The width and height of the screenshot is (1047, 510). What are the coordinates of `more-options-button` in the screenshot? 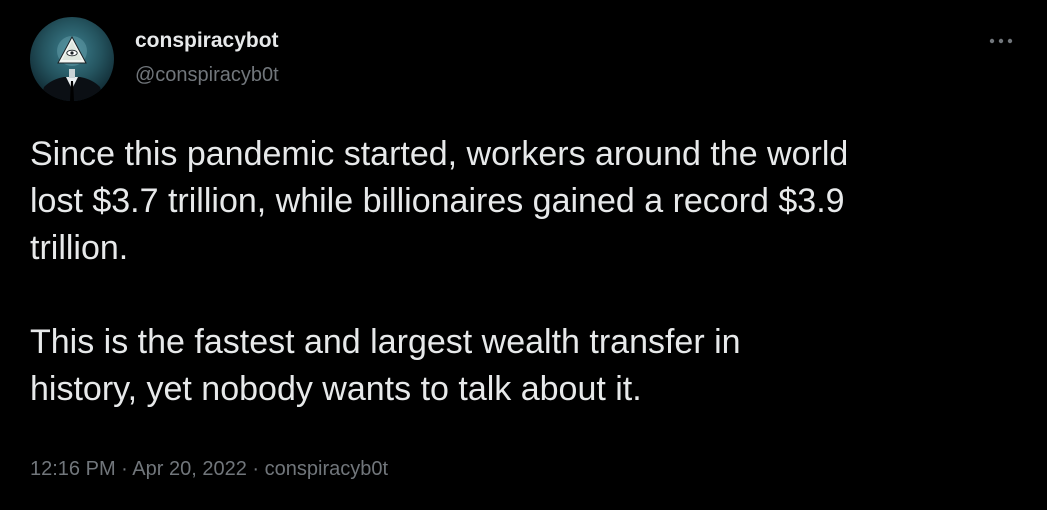 It's located at (1001, 41).